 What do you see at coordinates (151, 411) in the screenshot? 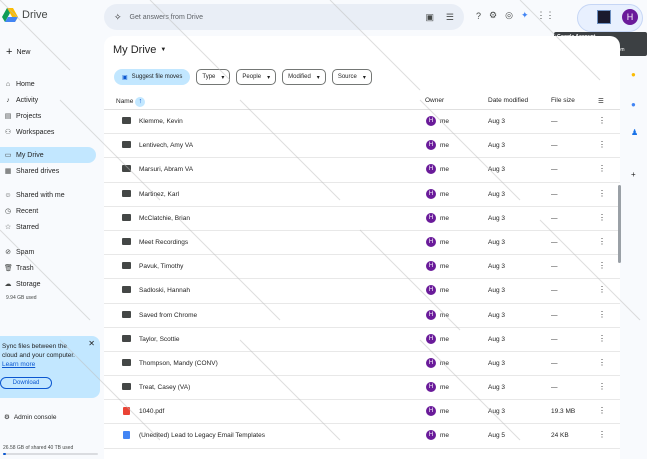
I see `file-name: 1040.pdf` at bounding box center [151, 411].